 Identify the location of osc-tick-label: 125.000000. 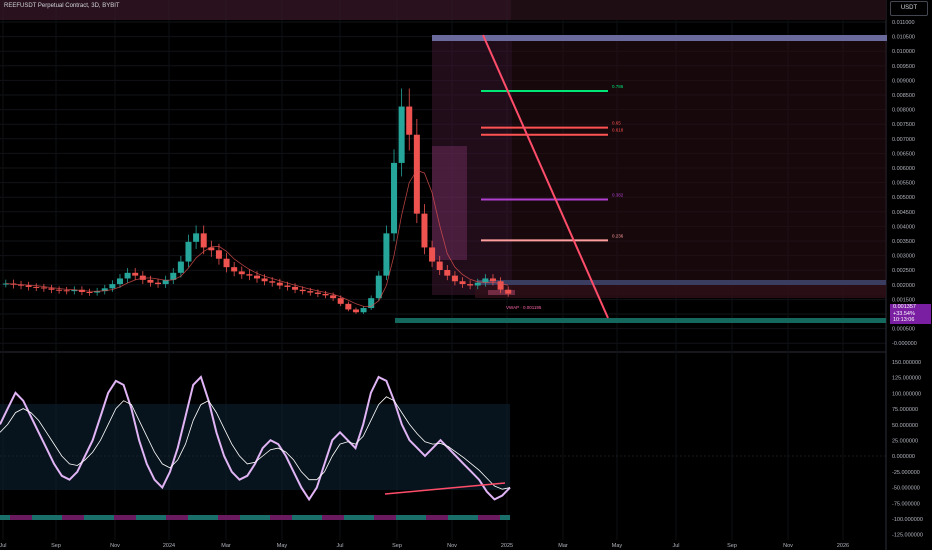
(906, 379).